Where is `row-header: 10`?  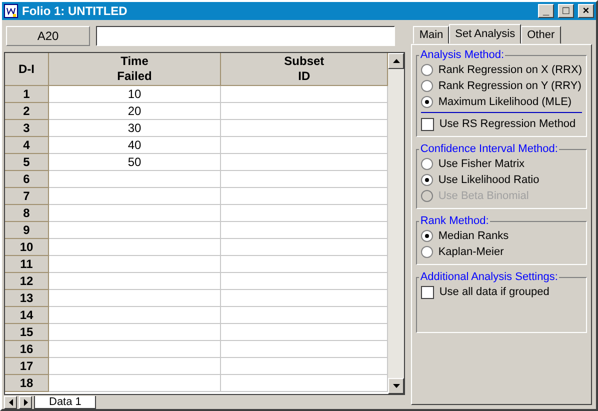 row-header: 10 is located at coordinates (27, 247).